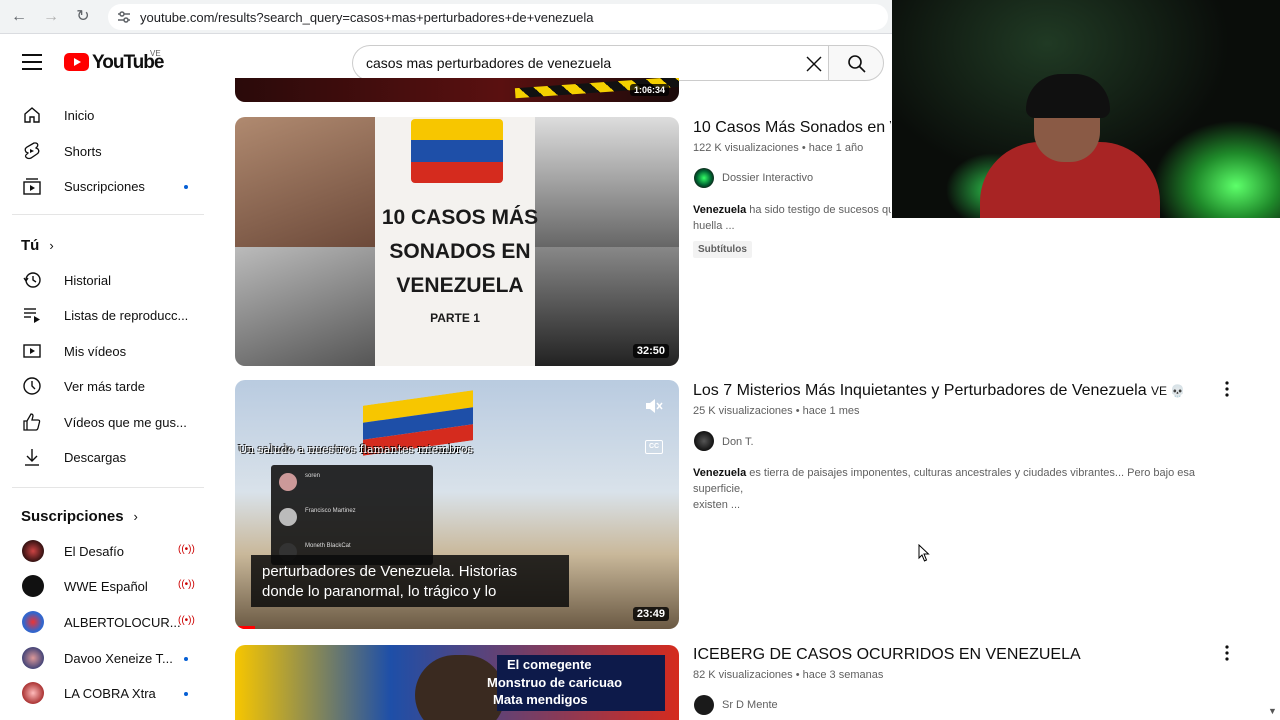 The width and height of the screenshot is (1280, 720). What do you see at coordinates (457, 90) in the screenshot?
I see `video-thumbnail-previous: 1:06:34` at bounding box center [457, 90].